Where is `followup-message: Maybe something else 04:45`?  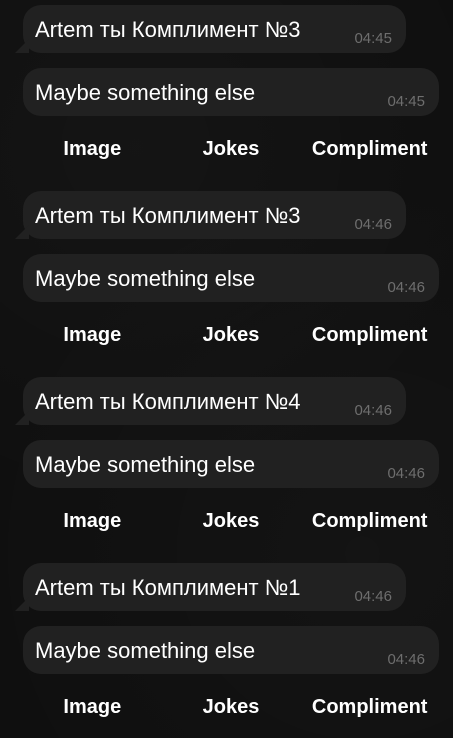
followup-message: Maybe something else 04:45 is located at coordinates (231, 92).